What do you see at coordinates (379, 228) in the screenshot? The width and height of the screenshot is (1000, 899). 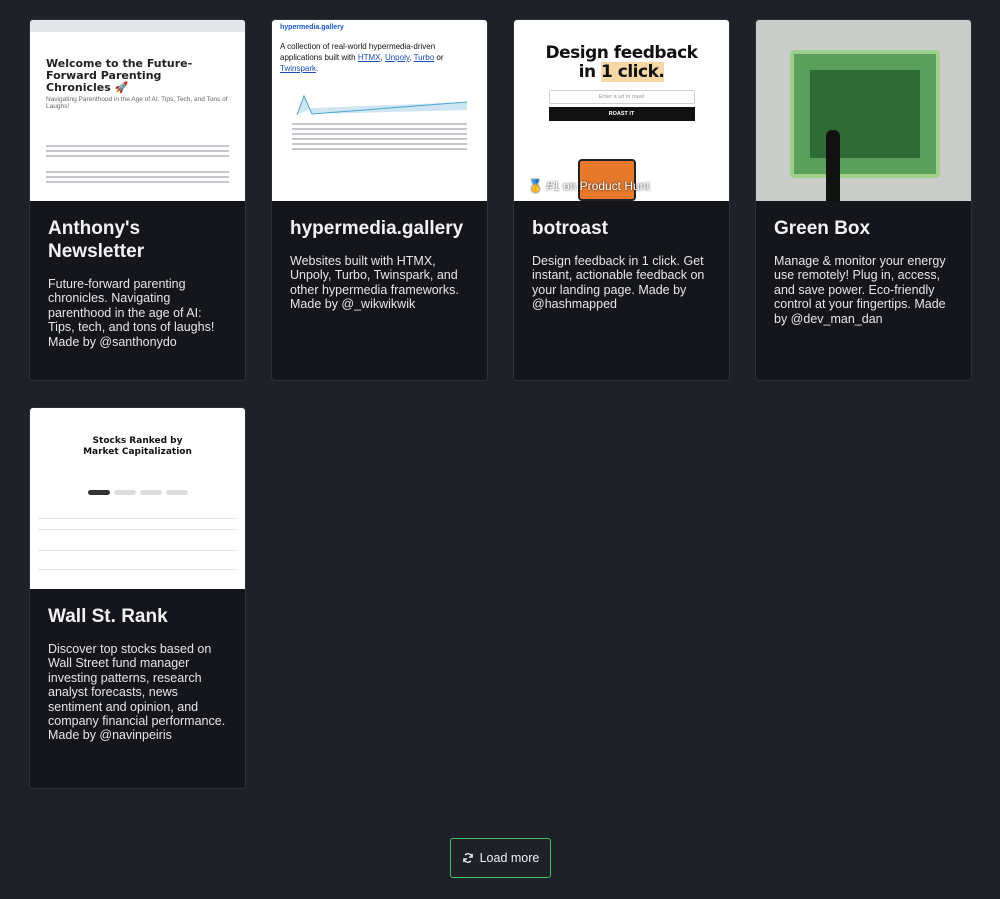 I see `project-title: hypermedia.gallery` at bounding box center [379, 228].